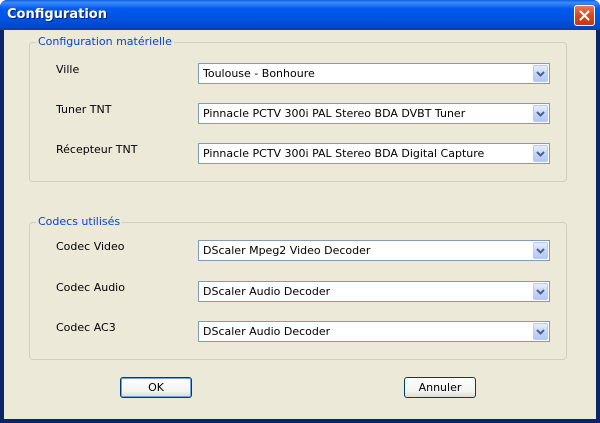 The image size is (600, 423). Describe the element at coordinates (287, 250) in the screenshot. I see `codec-video-value: DScaler Mpeg2 Video Decoder` at that location.